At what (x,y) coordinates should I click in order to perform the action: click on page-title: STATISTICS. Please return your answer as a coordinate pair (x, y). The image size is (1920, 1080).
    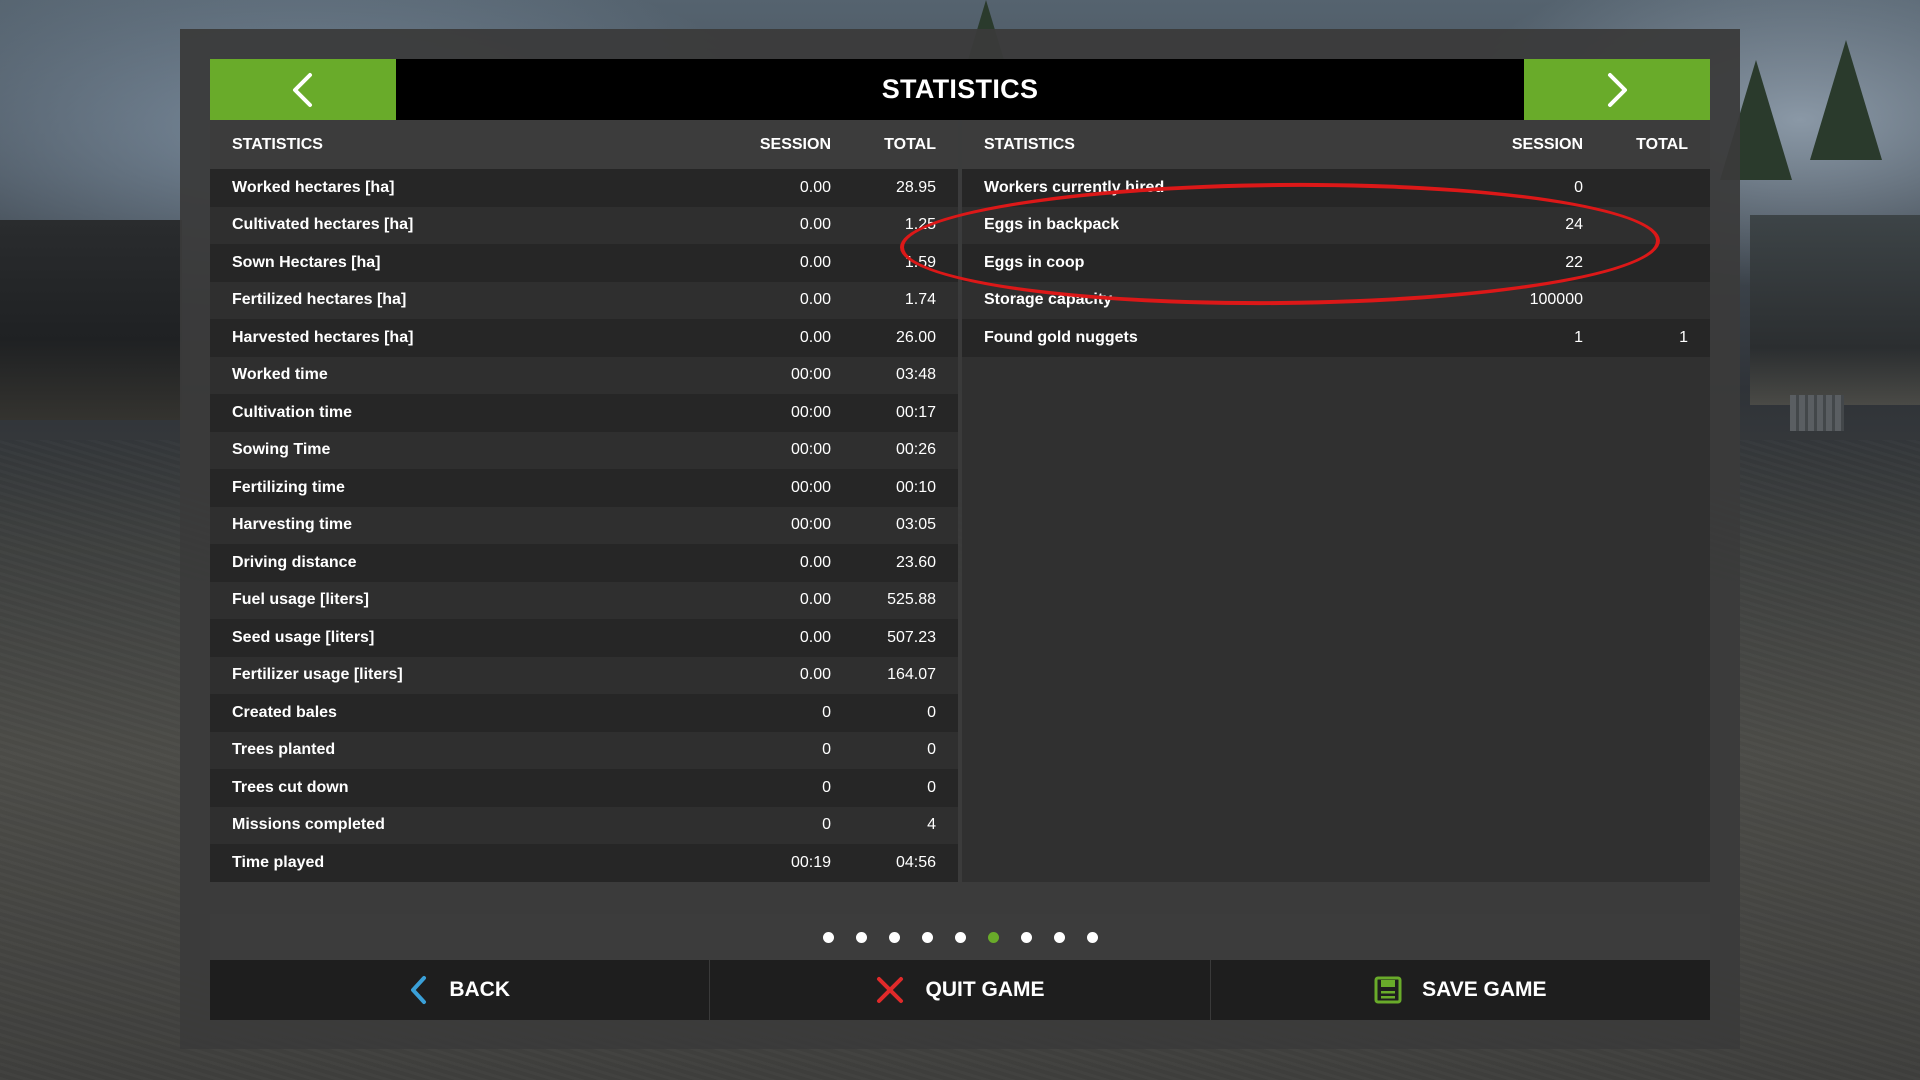
    Looking at the image, I should click on (960, 89).